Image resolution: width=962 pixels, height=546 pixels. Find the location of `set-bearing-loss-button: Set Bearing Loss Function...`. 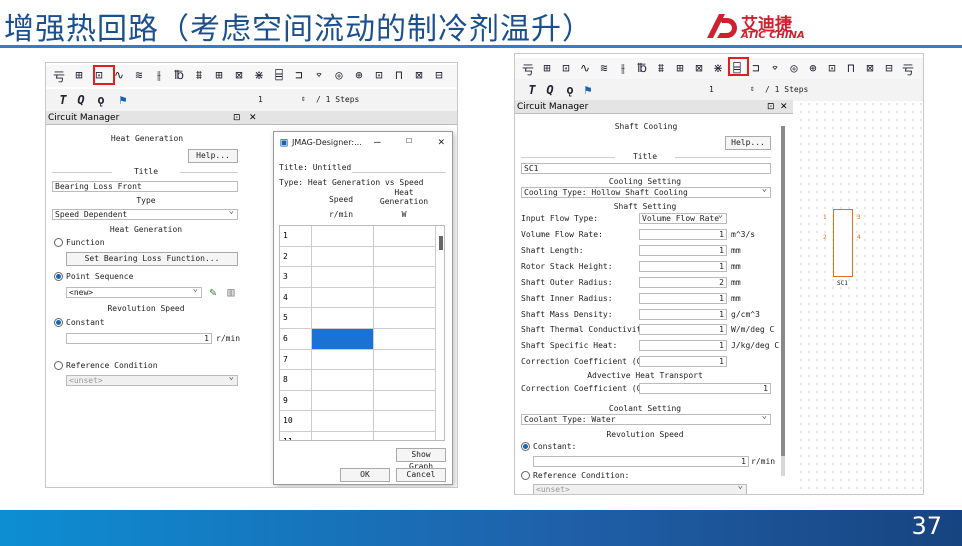

set-bearing-loss-button: Set Bearing Loss Function... is located at coordinates (152, 259).